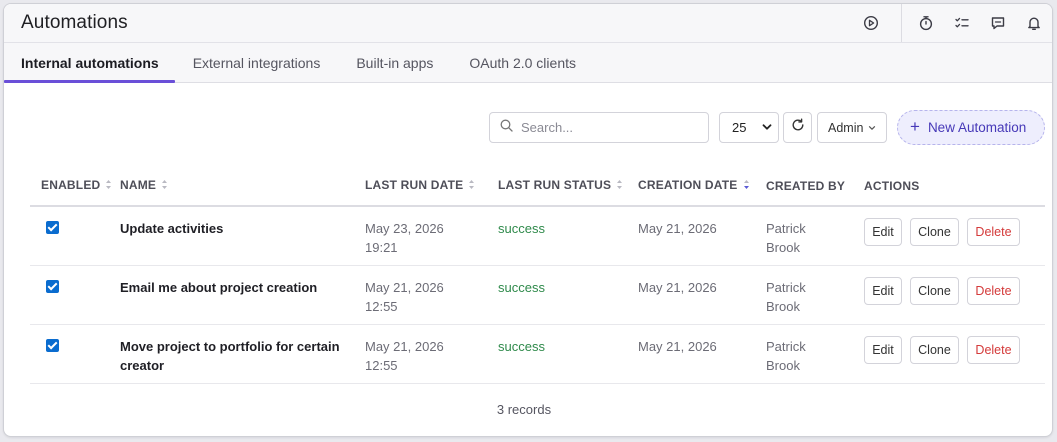 The height and width of the screenshot is (442, 1057). I want to click on records-count: 3 records, so click(524, 409).